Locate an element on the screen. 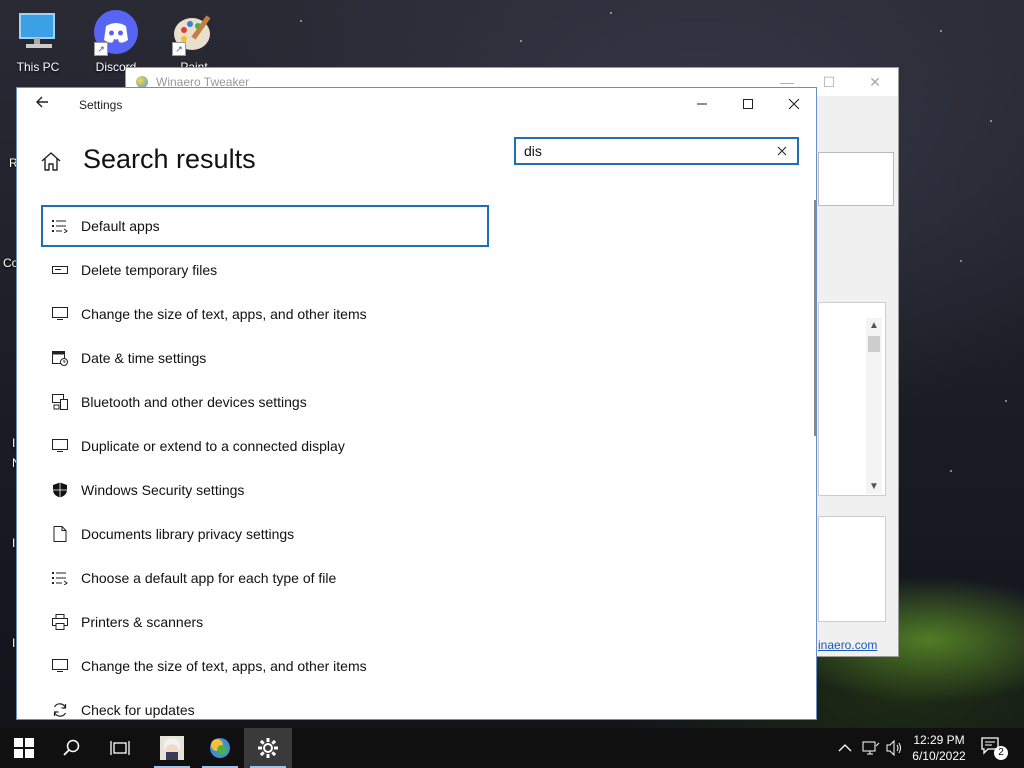 This screenshot has height=768, width=1024. search-result-item: Check for updates is located at coordinates (265, 704).